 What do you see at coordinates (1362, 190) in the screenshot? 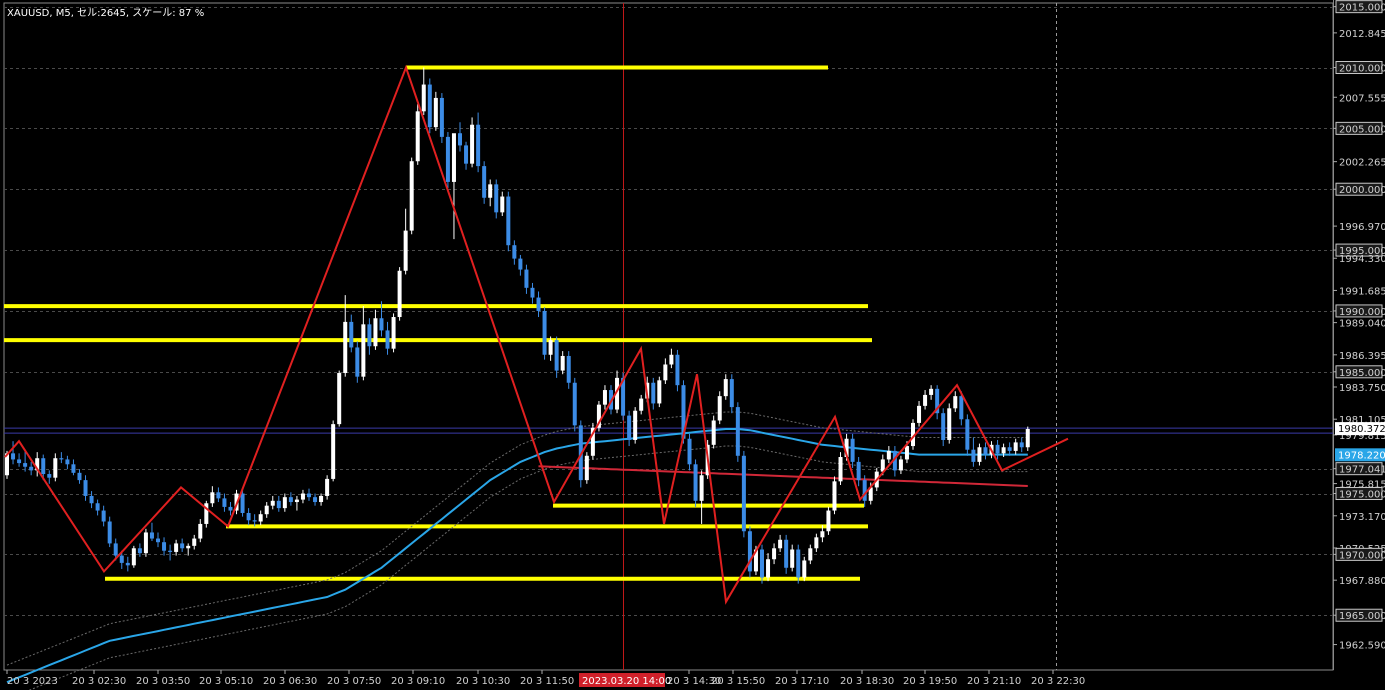
I see `price-tick-label: 2000.000` at bounding box center [1362, 190].